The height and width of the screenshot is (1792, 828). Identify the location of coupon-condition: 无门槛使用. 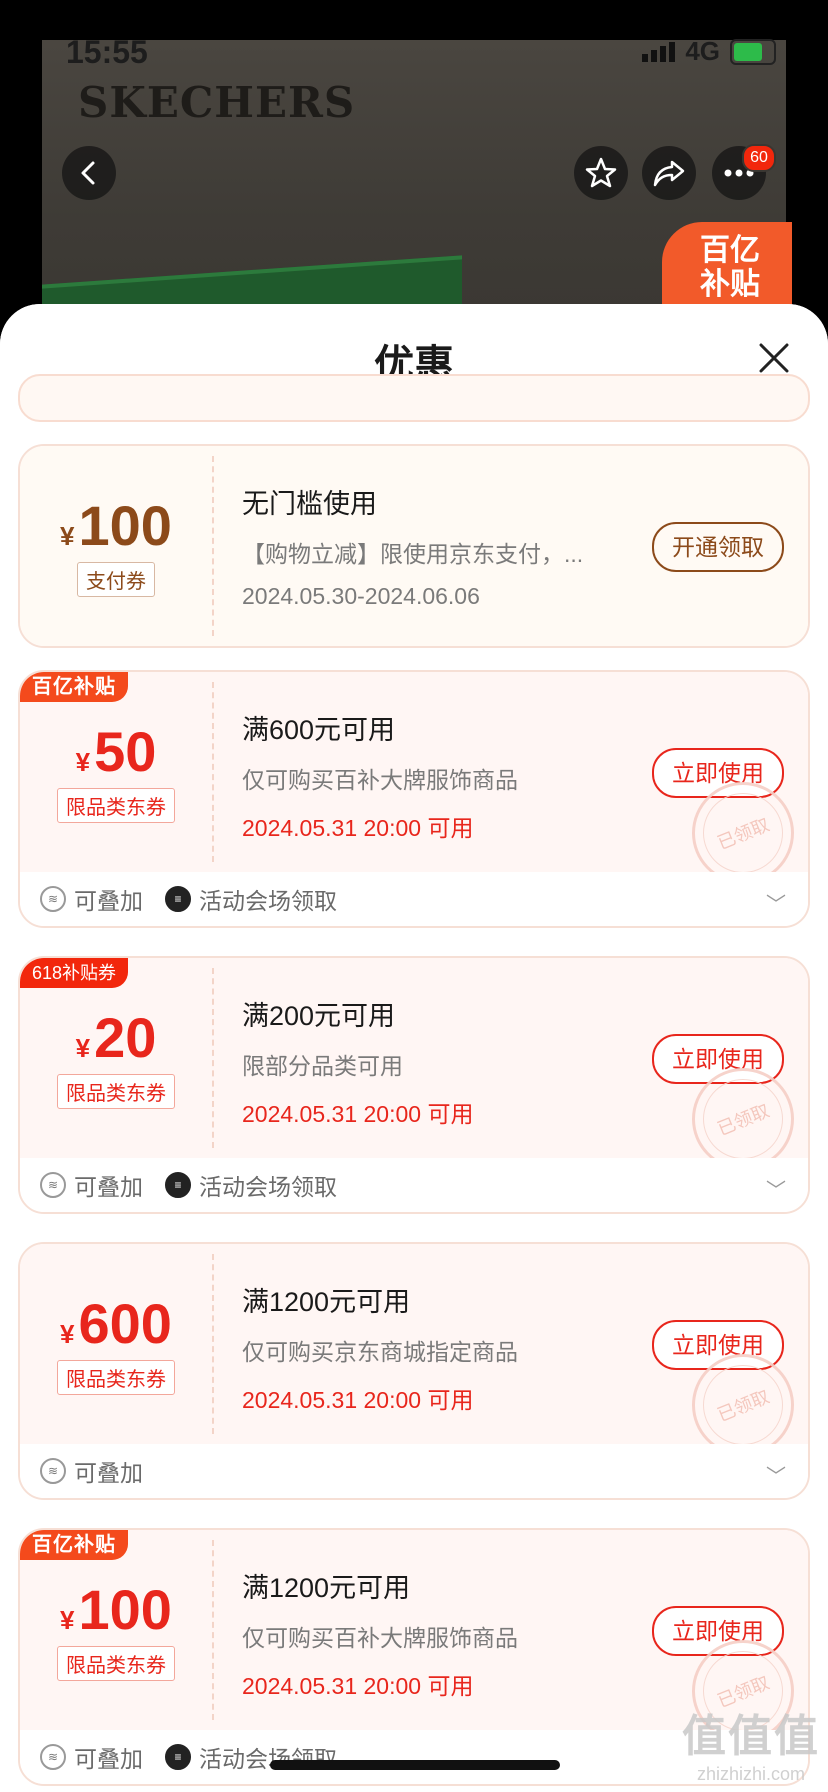
(309, 504).